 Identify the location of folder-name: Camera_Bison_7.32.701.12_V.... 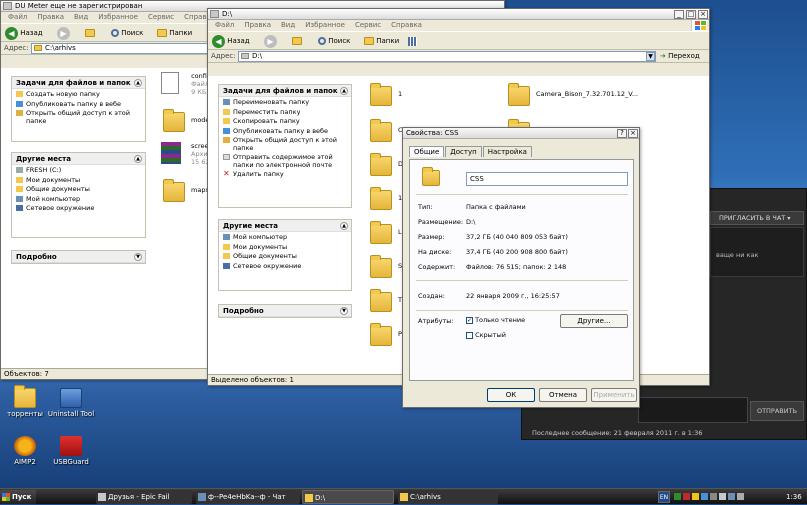
(587, 94).